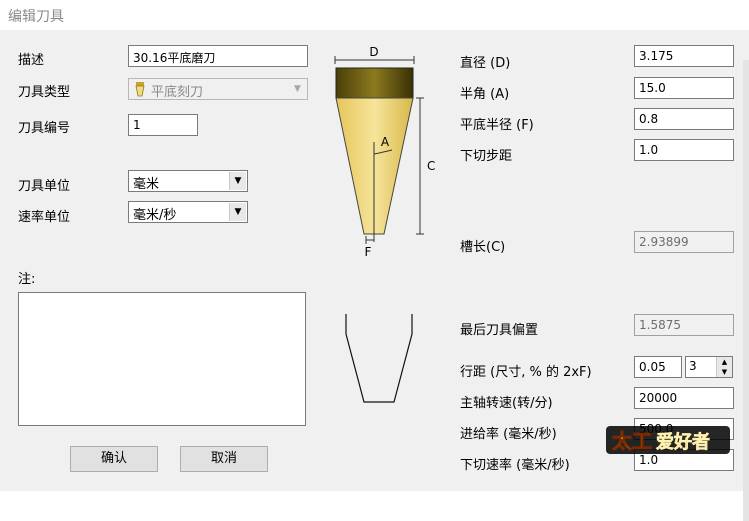 Image resolution: width=749 pixels, height=521 pixels. Describe the element at coordinates (632, 441) in the screenshot. I see `svg-text: 太工` at that location.